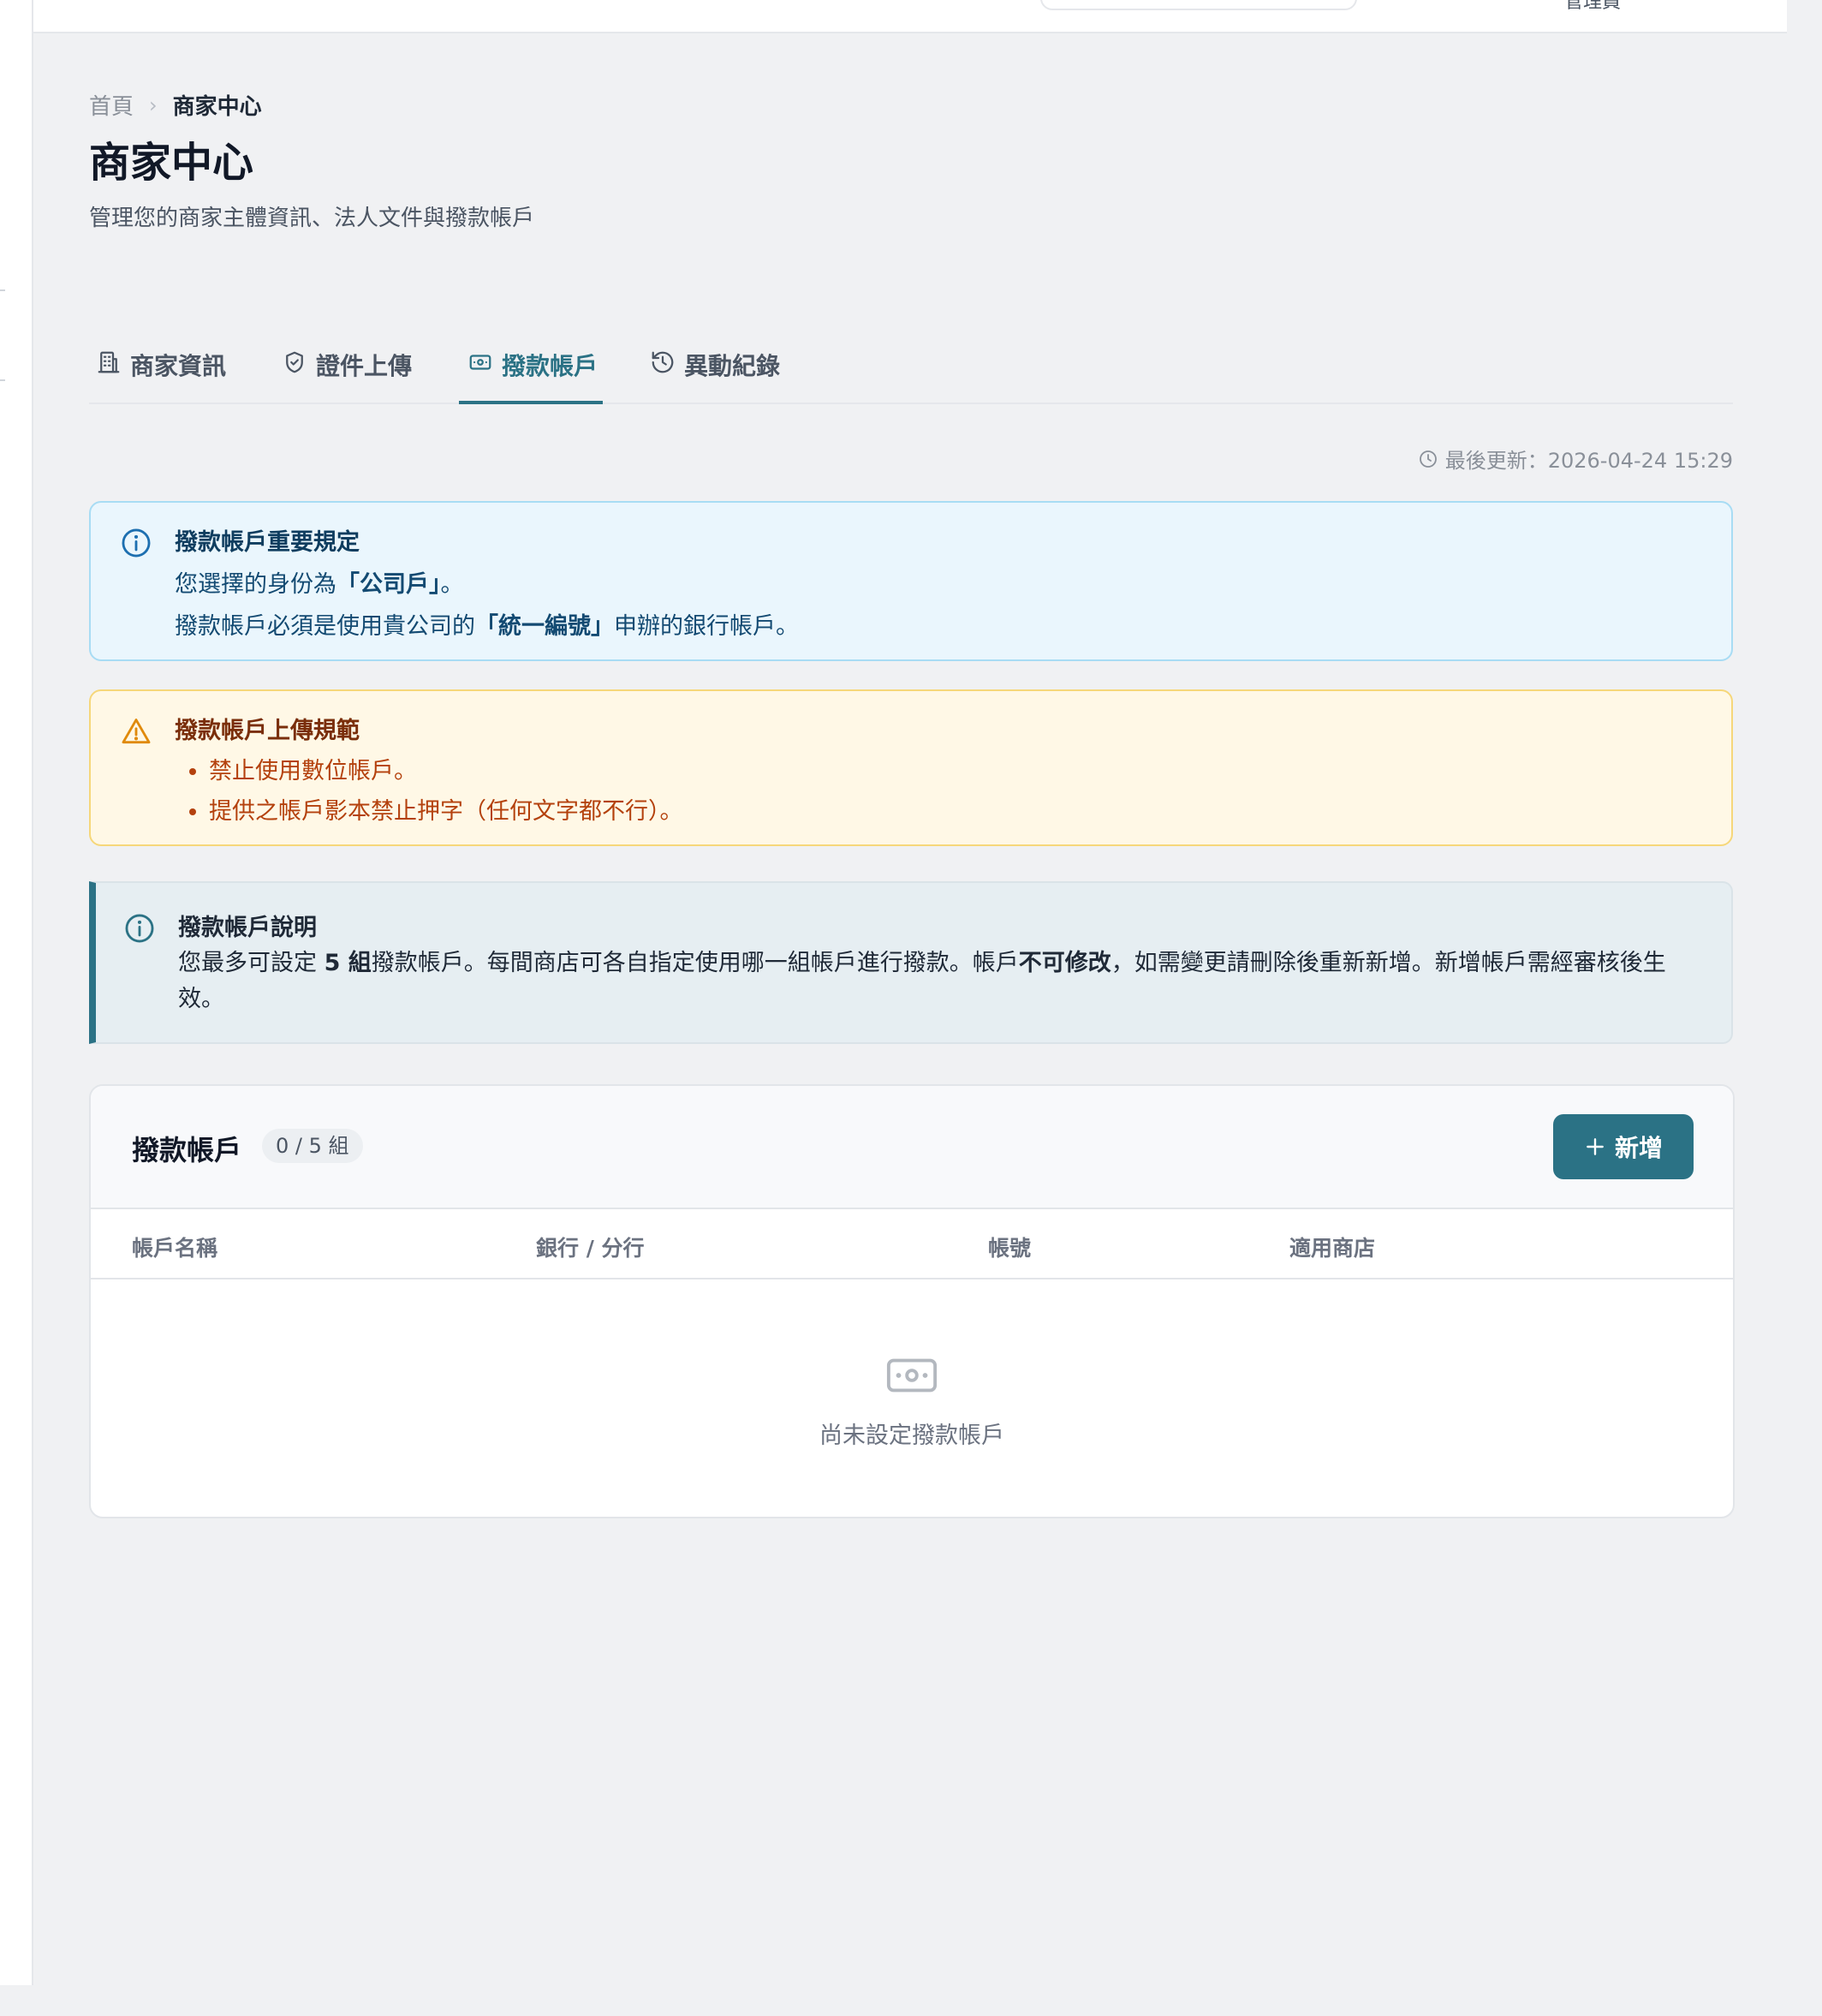 The width and height of the screenshot is (1822, 2016). Describe the element at coordinates (16, 992) in the screenshot. I see `sidebar-edge` at that location.